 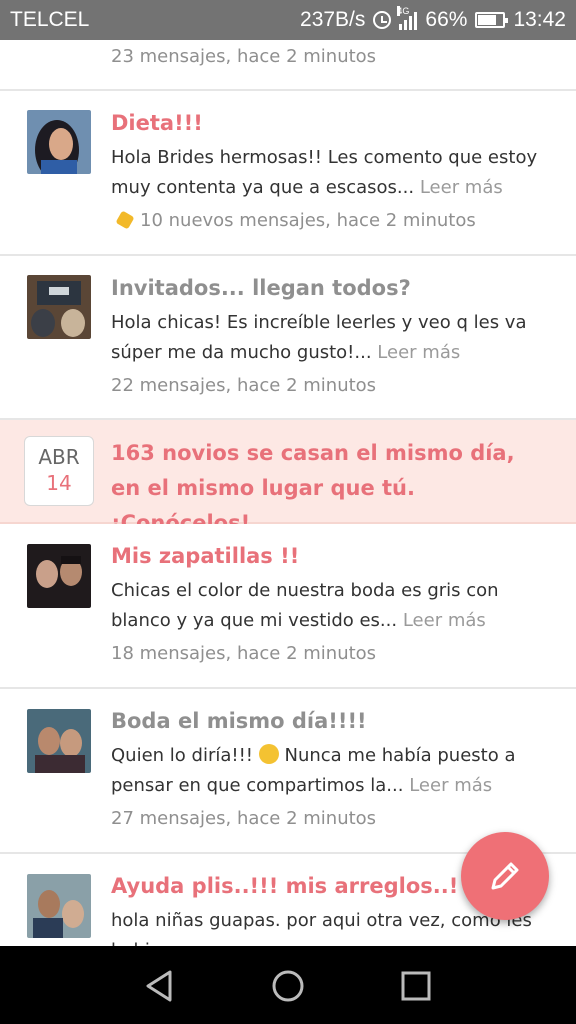 What do you see at coordinates (407, 18) in the screenshot?
I see `signal-icon: 4G` at bounding box center [407, 18].